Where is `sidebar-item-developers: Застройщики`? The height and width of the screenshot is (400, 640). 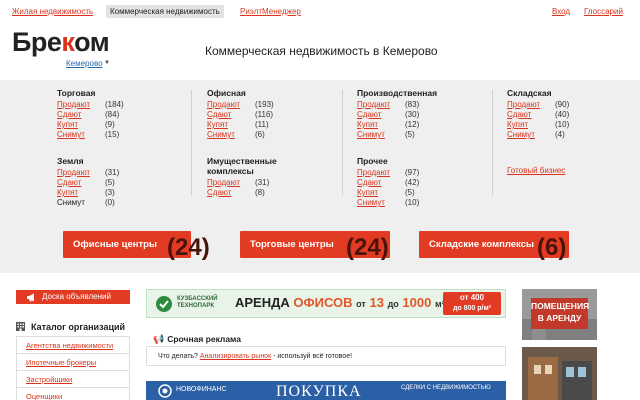
sidebar-item-developers: Застройщики is located at coordinates (73, 378).